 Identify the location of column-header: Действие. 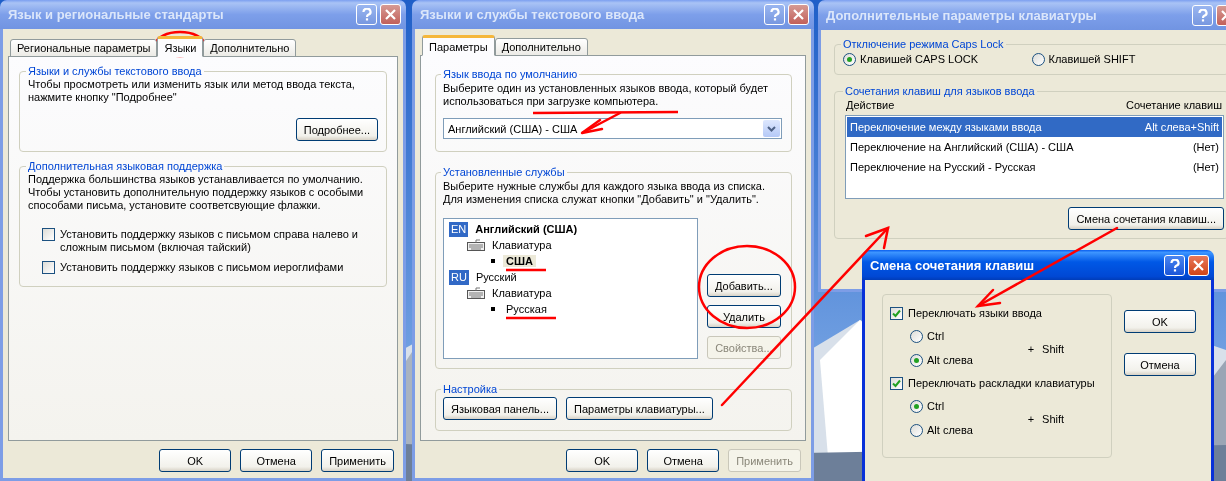
(870, 105).